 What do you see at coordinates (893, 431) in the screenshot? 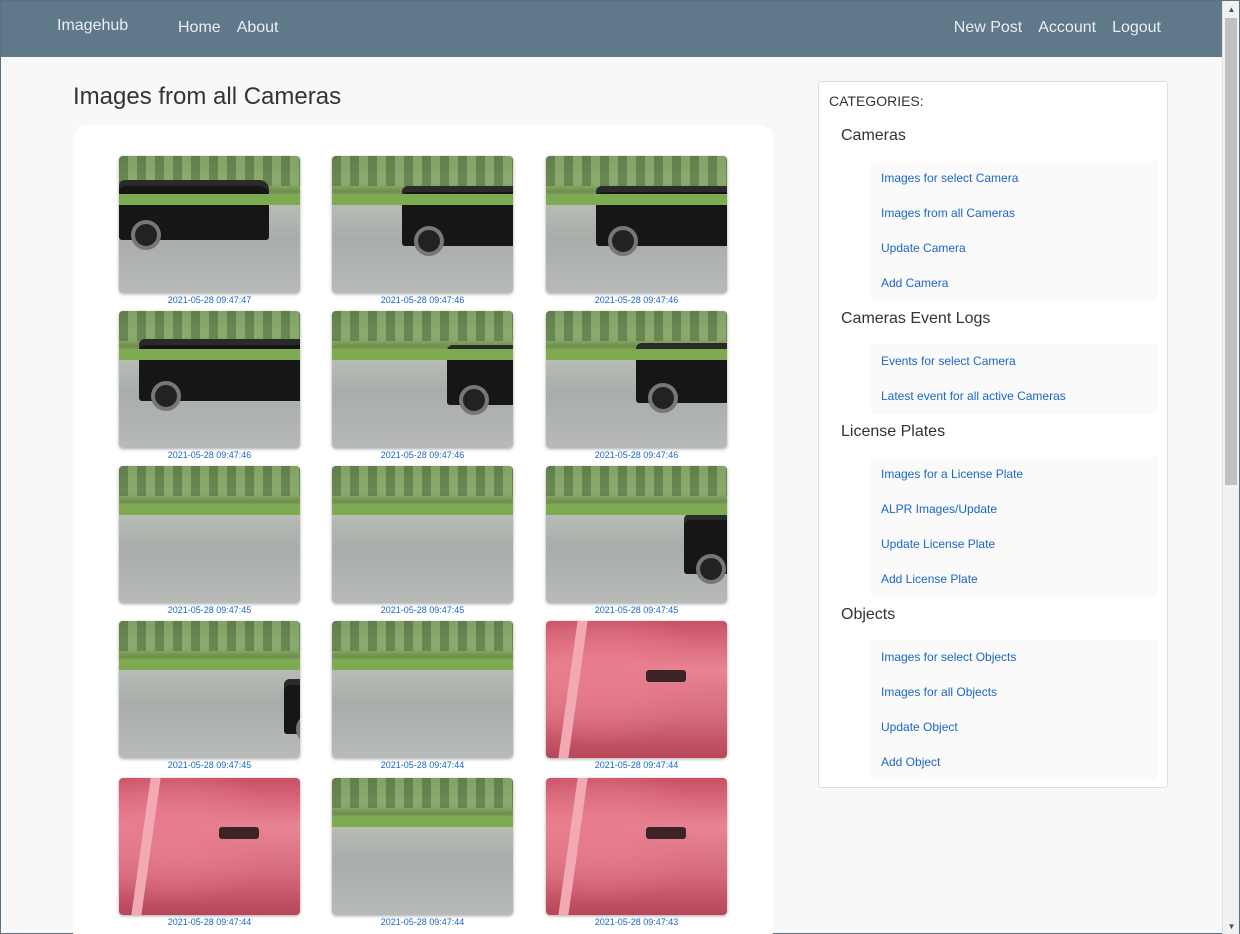
I see `category-title: License Plates` at bounding box center [893, 431].